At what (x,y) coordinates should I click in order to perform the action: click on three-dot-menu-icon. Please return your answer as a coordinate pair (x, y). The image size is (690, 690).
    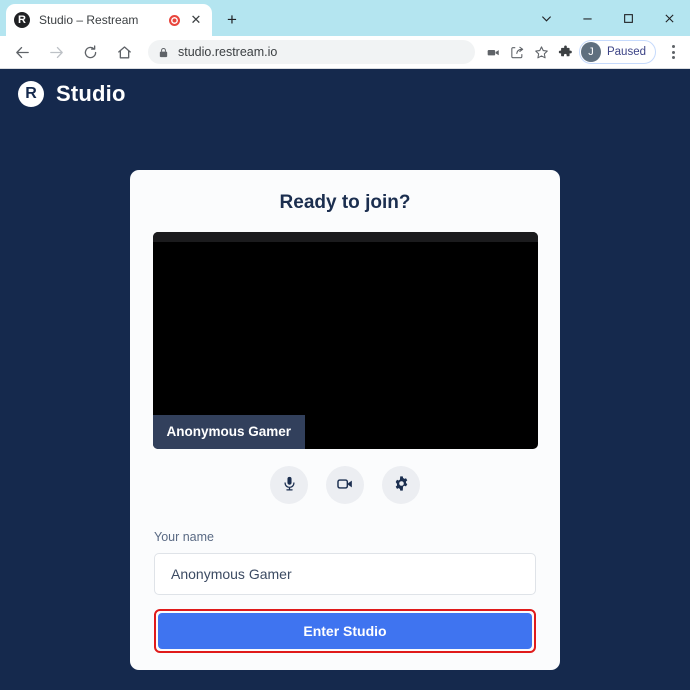
    Looking at the image, I should click on (673, 52).